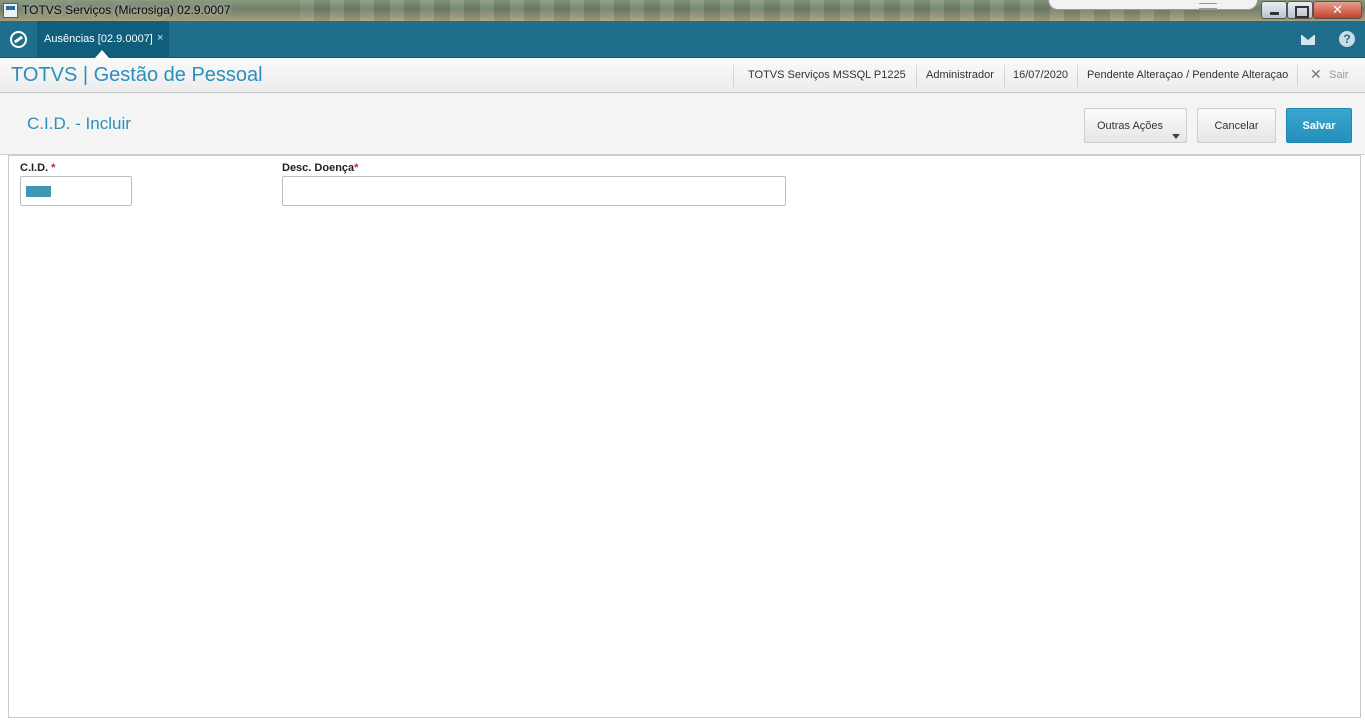 This screenshot has height=726, width=1365. Describe the element at coordinates (137, 75) in the screenshot. I see `module-title: TOTVS | Gestão de Pessoal` at that location.